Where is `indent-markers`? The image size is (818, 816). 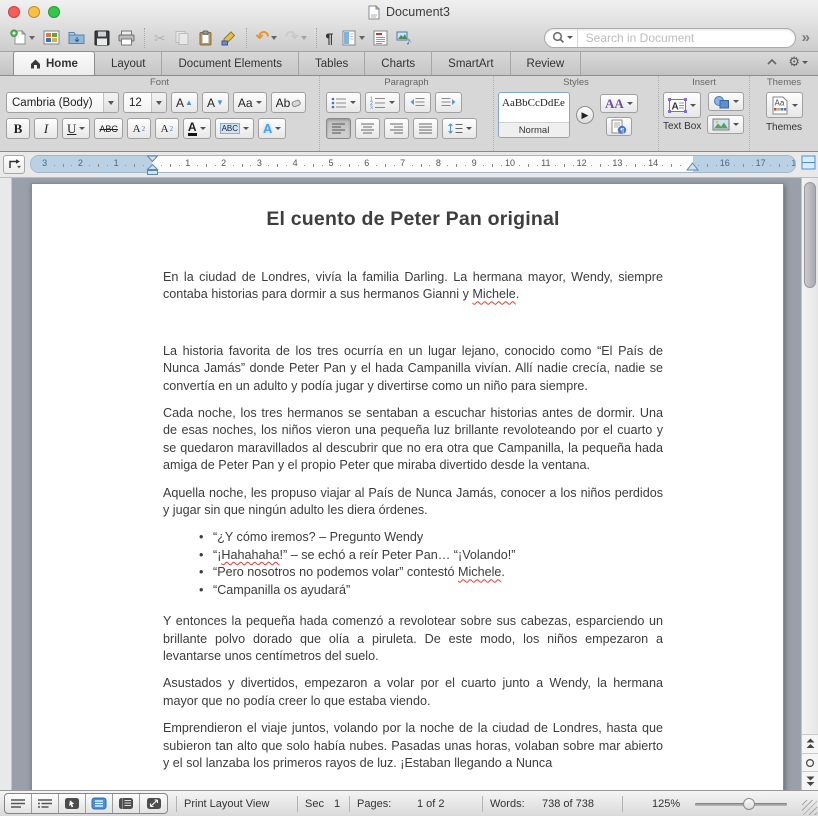 indent-markers is located at coordinates (152, 165).